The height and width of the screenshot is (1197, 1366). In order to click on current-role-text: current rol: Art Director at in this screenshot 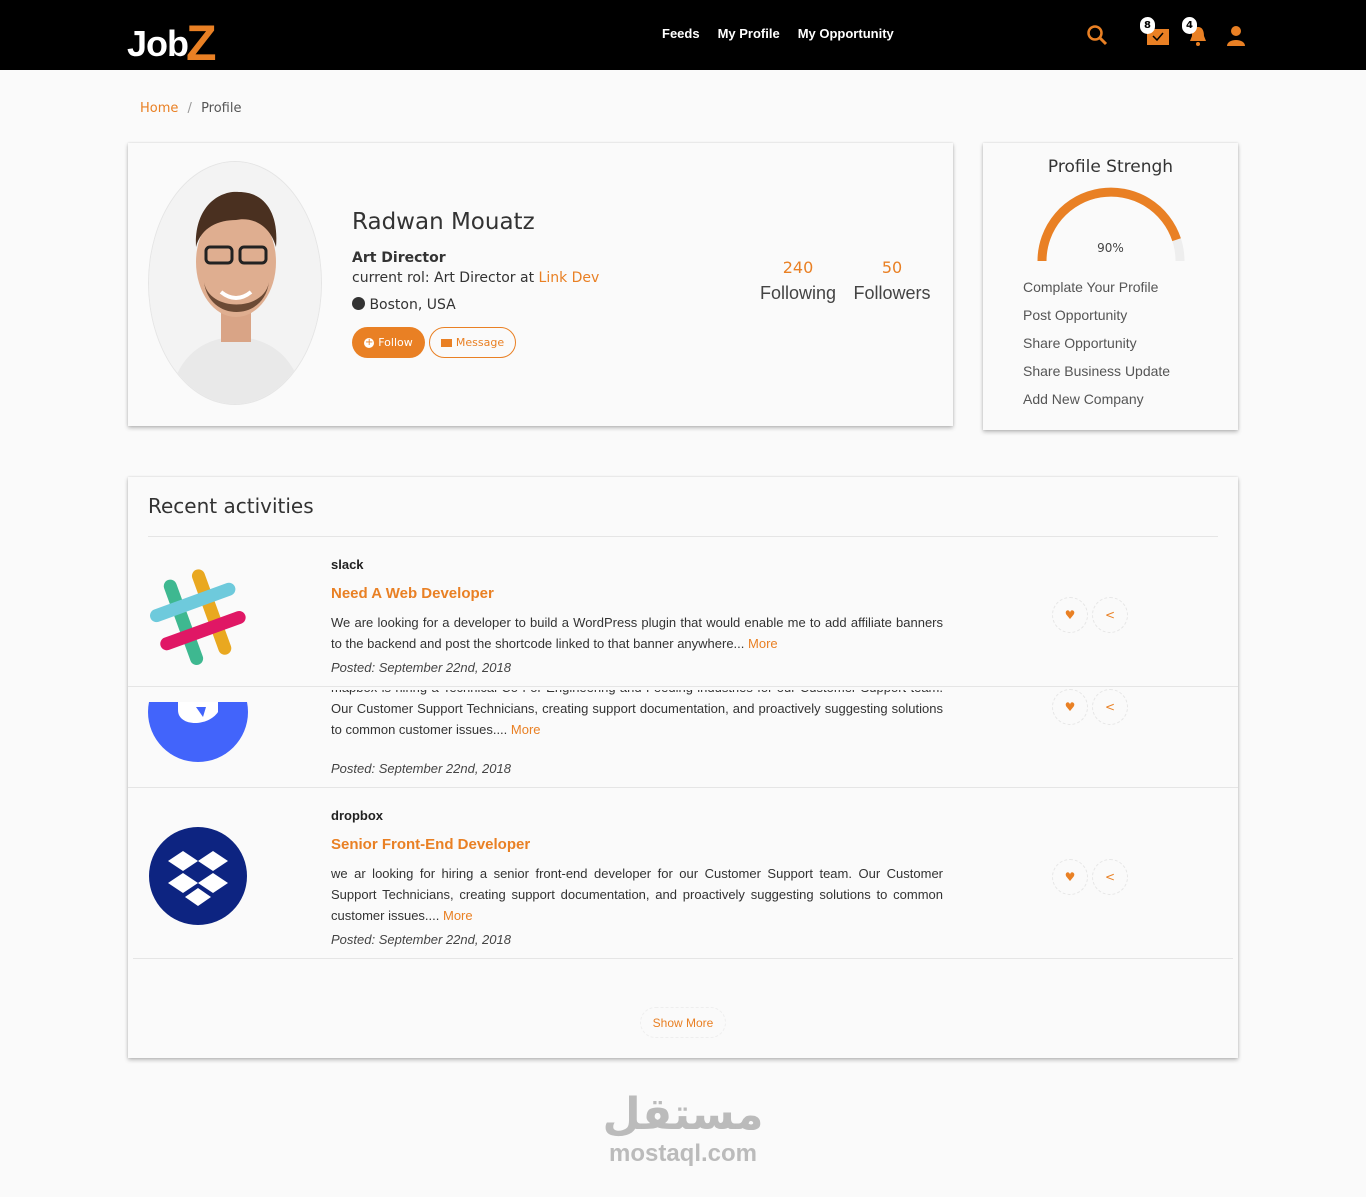, I will do `click(443, 278)`.